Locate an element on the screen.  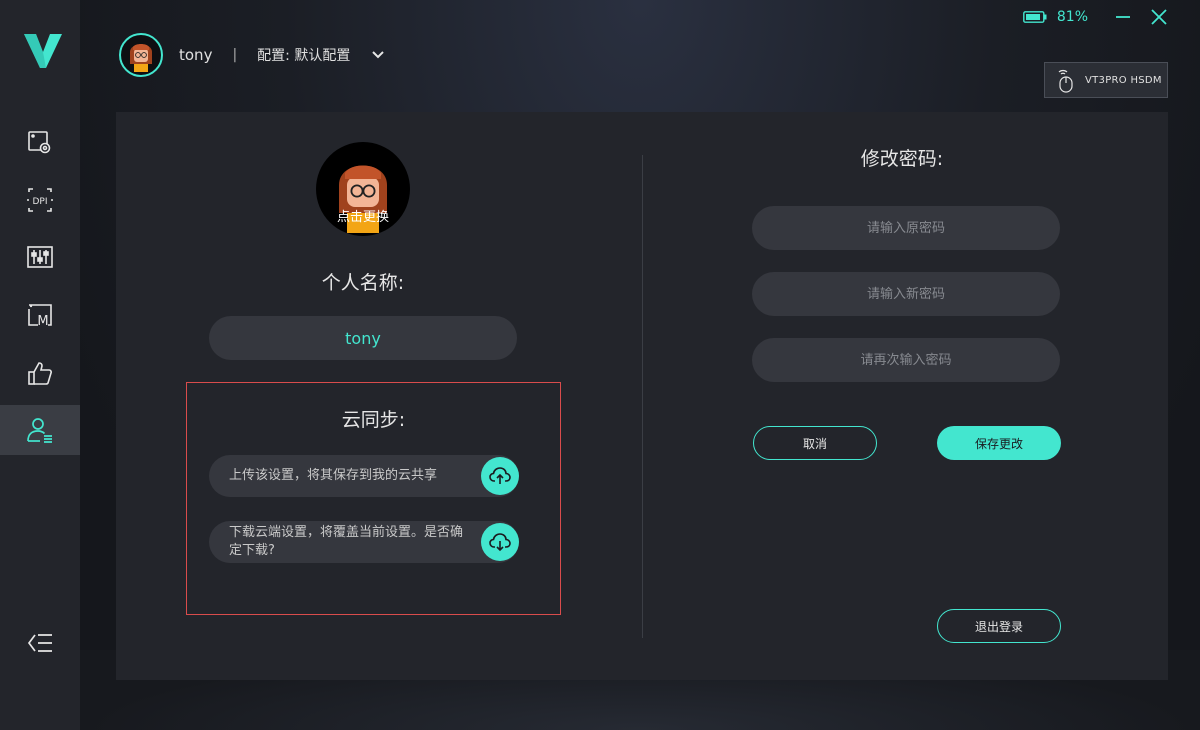
dpi-icon: DPI is located at coordinates (40, 200).